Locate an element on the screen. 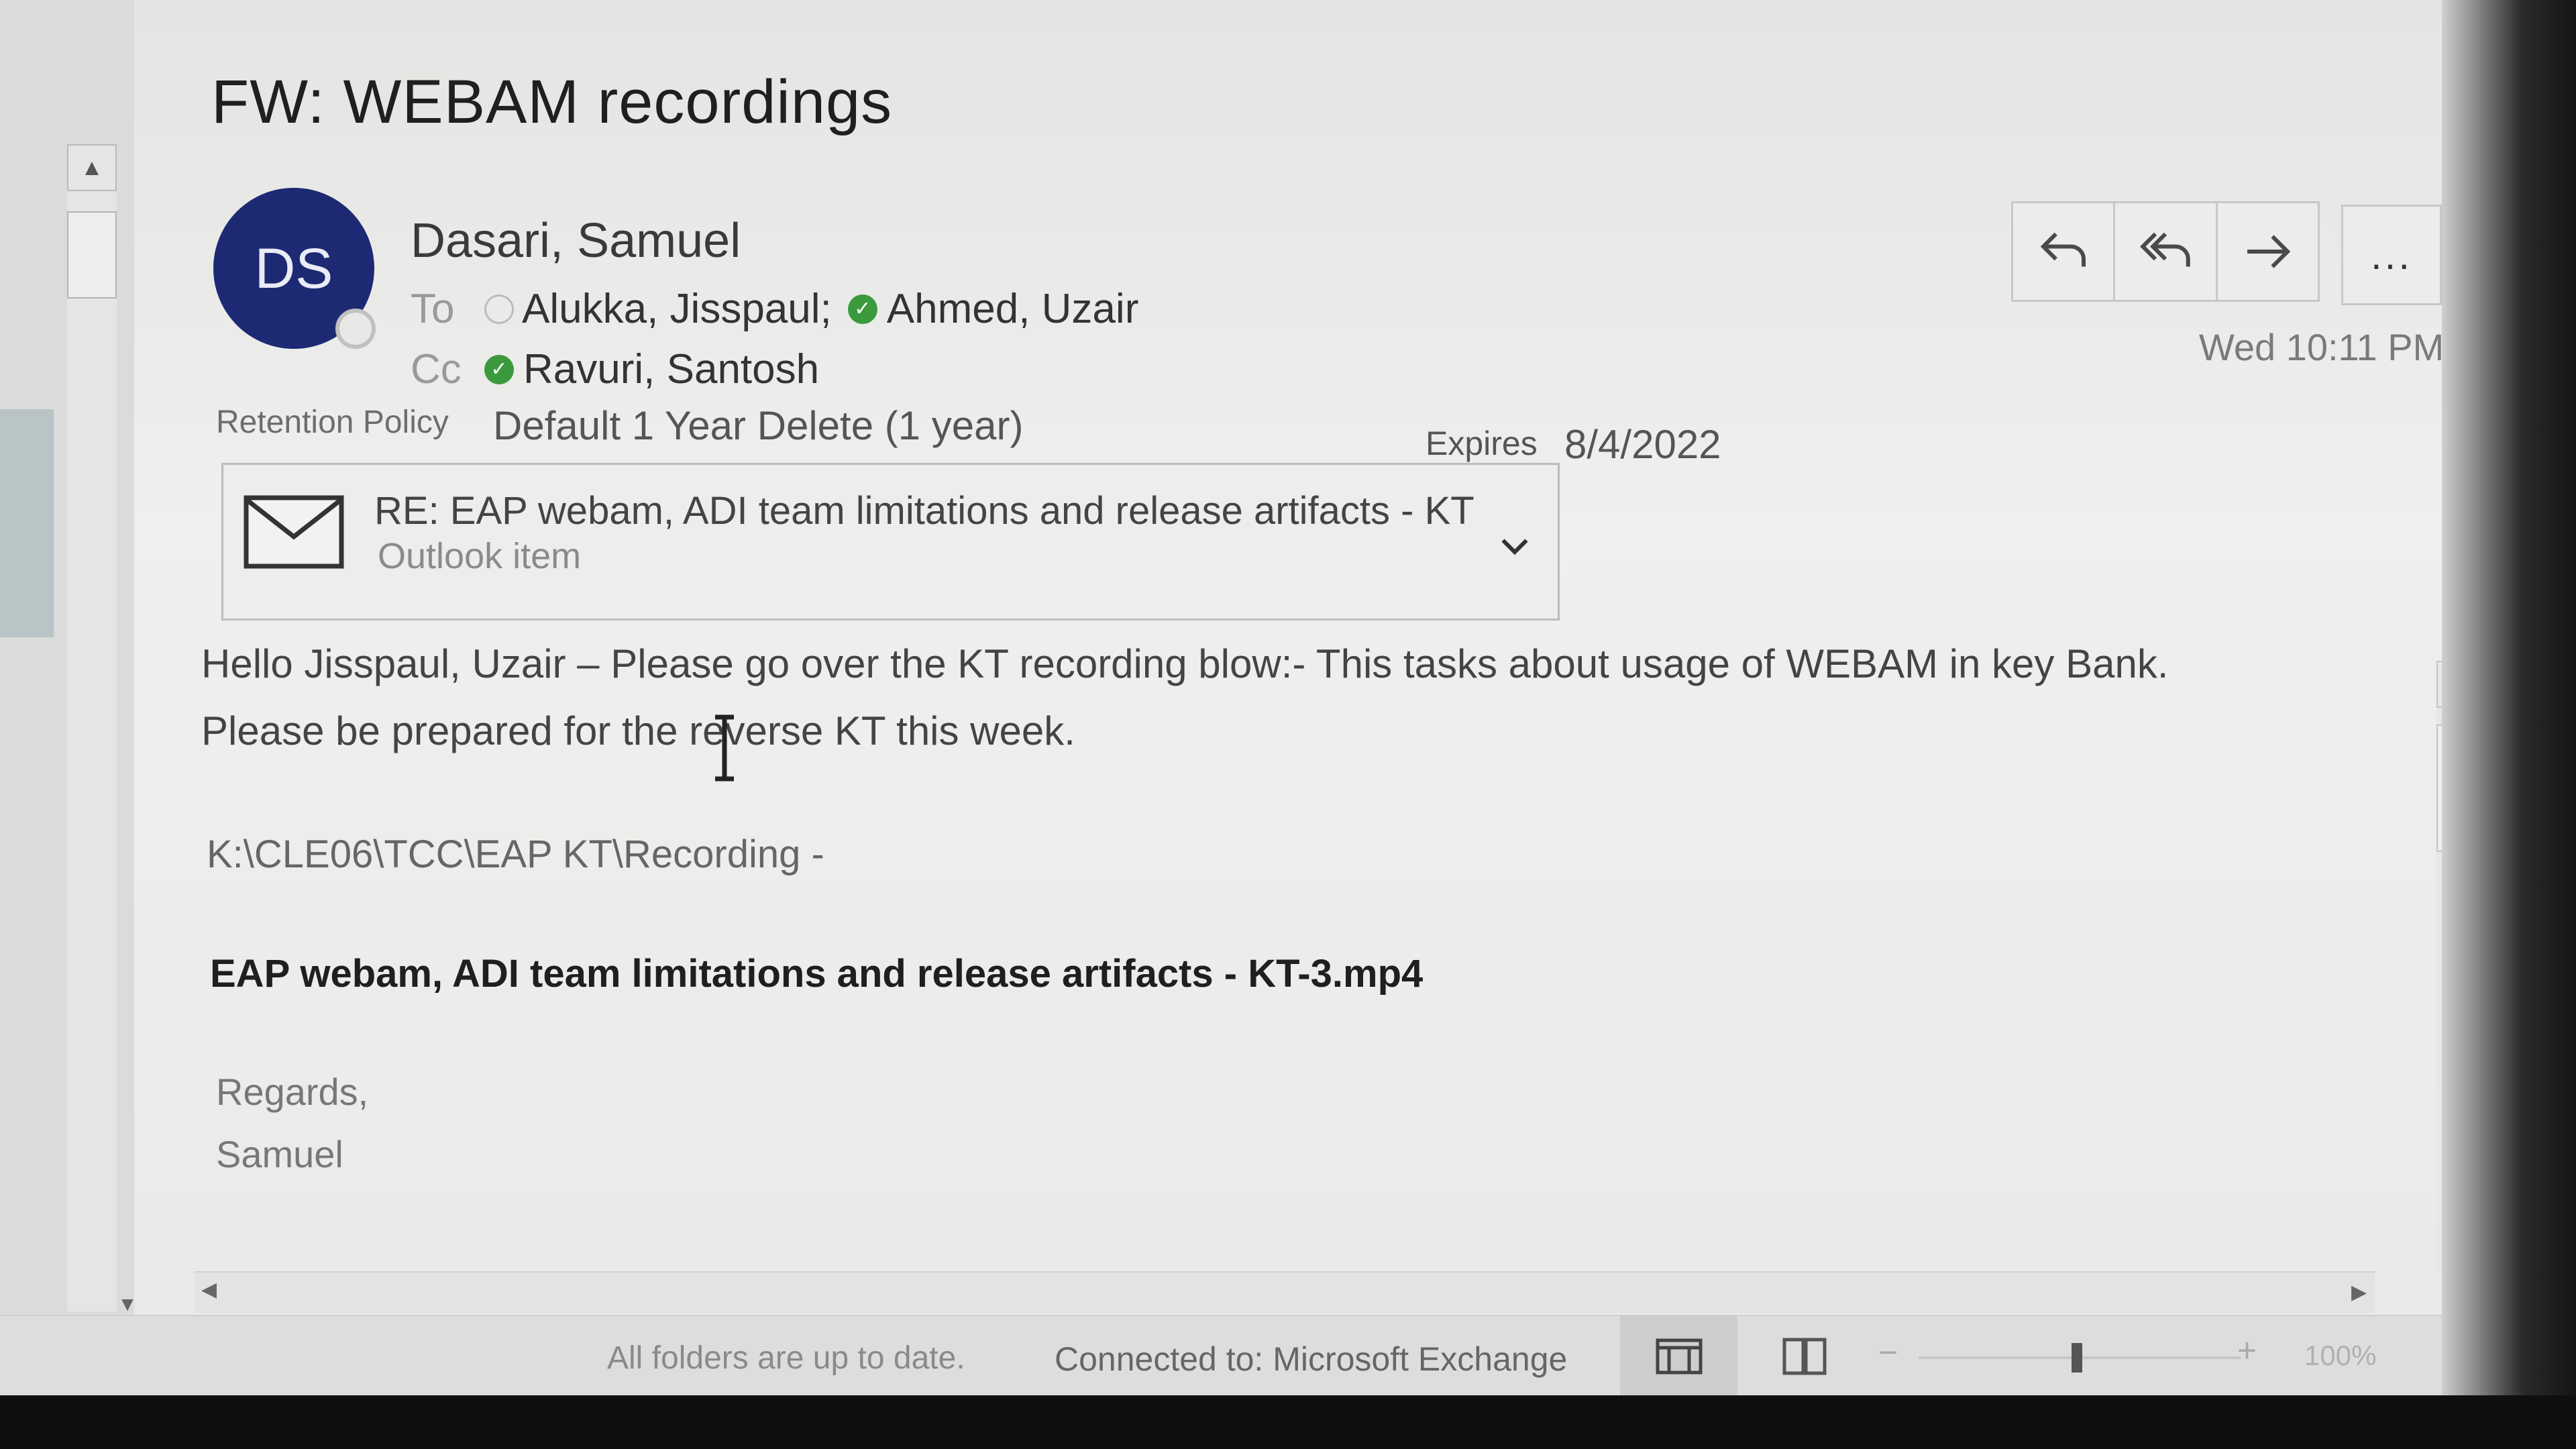  presence-unknown-icon is located at coordinates (499, 309).